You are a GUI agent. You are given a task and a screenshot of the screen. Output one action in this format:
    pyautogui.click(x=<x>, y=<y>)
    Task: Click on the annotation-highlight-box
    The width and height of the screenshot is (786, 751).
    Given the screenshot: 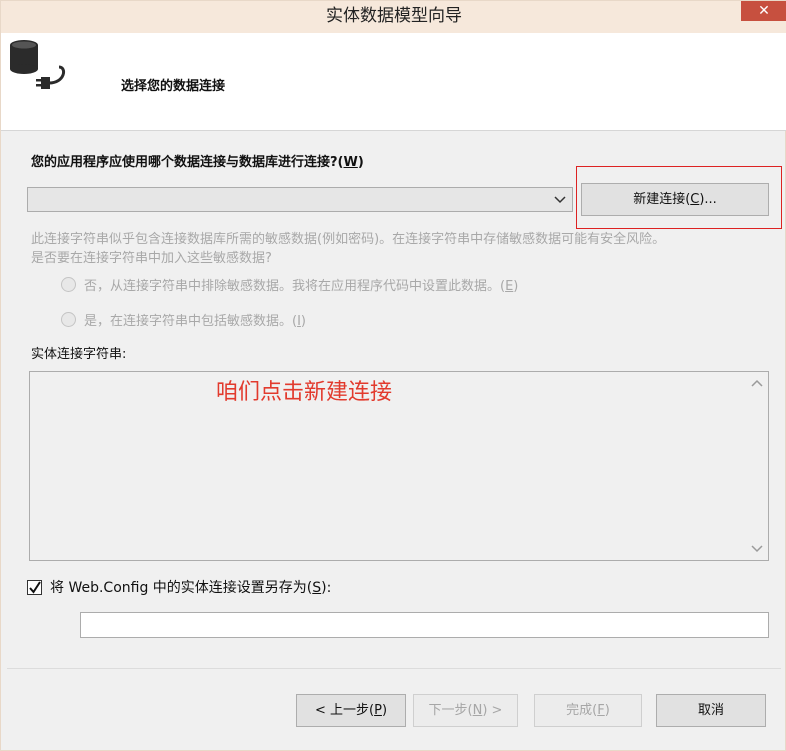 What is the action you would take?
    pyautogui.click(x=679, y=197)
    